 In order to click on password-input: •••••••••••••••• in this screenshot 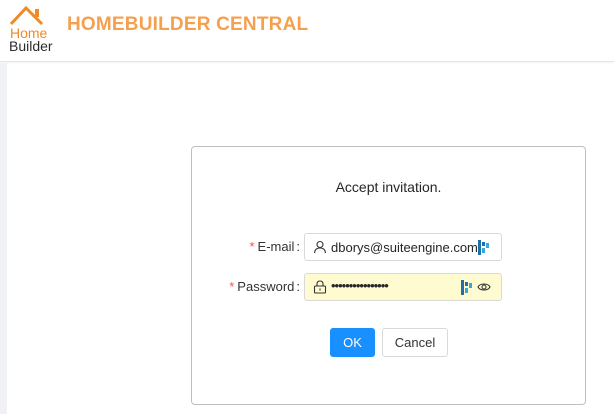, I will do `click(403, 287)`.